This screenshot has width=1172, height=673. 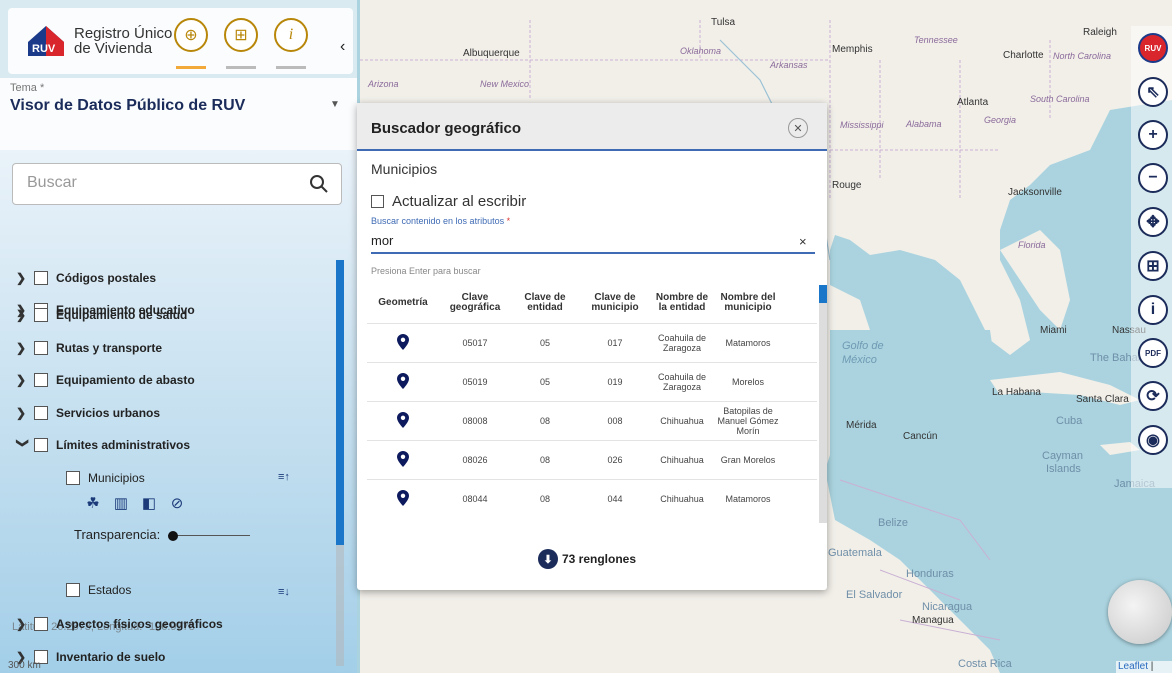 What do you see at coordinates (123, 445) in the screenshot?
I see `tree-item-label: Límites administrativos` at bounding box center [123, 445].